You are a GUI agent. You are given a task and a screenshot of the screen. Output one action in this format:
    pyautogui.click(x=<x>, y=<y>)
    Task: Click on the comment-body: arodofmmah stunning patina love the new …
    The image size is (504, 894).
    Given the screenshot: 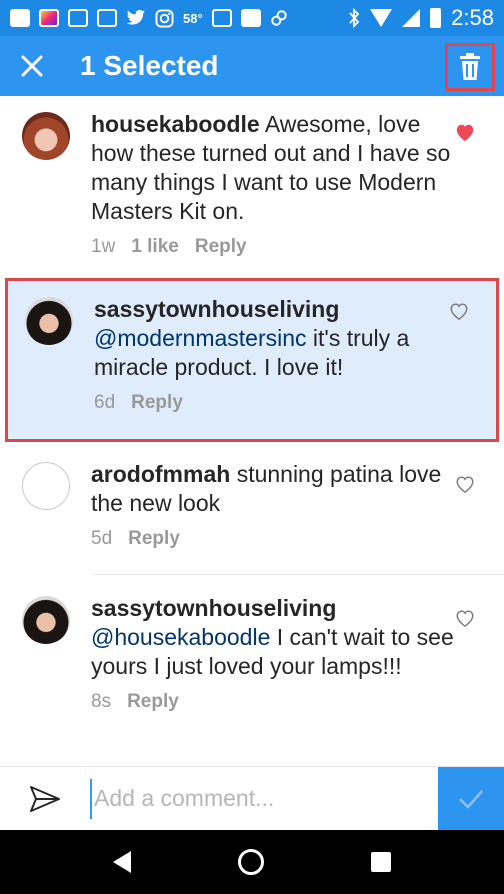 What is the action you would take?
    pyautogui.click(x=277, y=518)
    